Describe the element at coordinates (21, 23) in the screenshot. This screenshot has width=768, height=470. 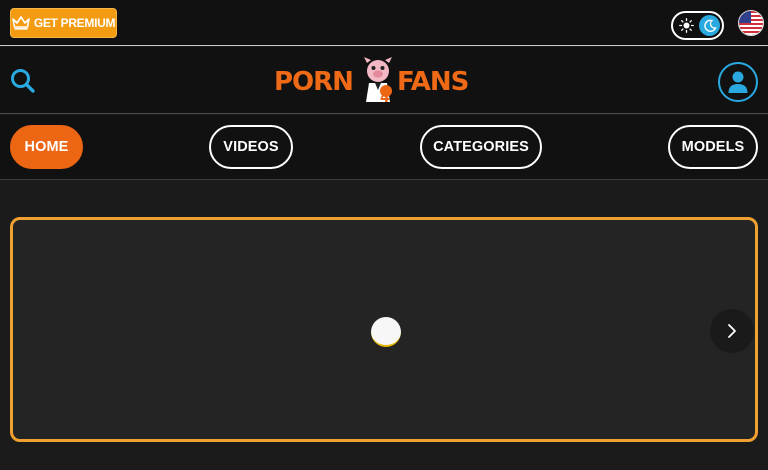
I see `crown-icon` at that location.